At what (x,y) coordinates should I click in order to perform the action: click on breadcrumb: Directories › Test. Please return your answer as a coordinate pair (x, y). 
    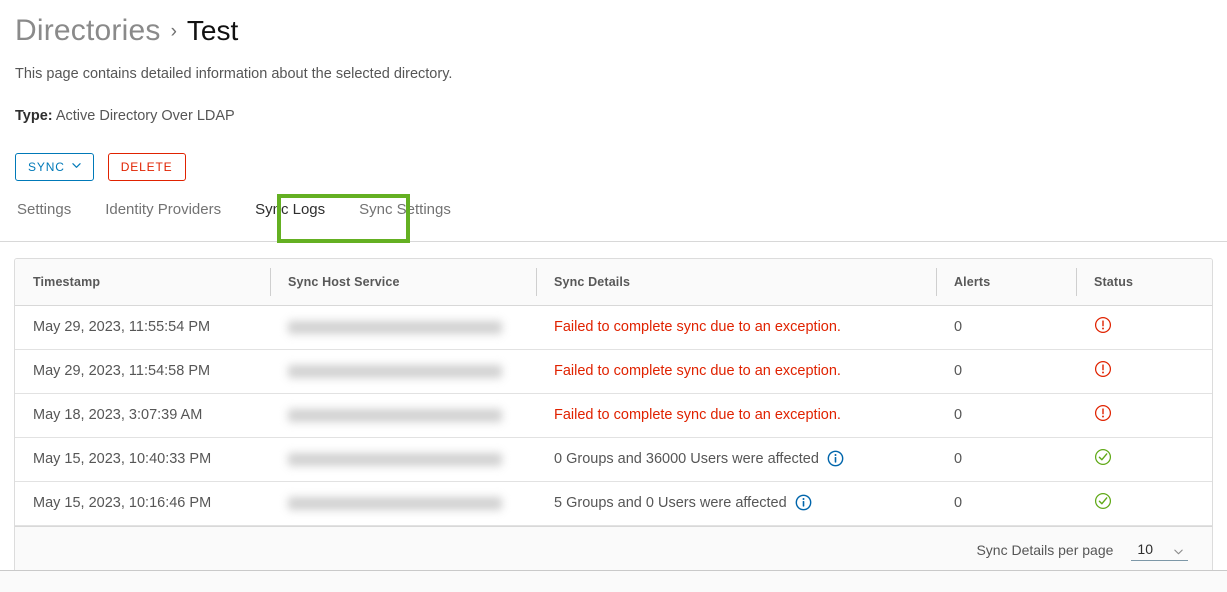
    Looking at the image, I should click on (126, 31).